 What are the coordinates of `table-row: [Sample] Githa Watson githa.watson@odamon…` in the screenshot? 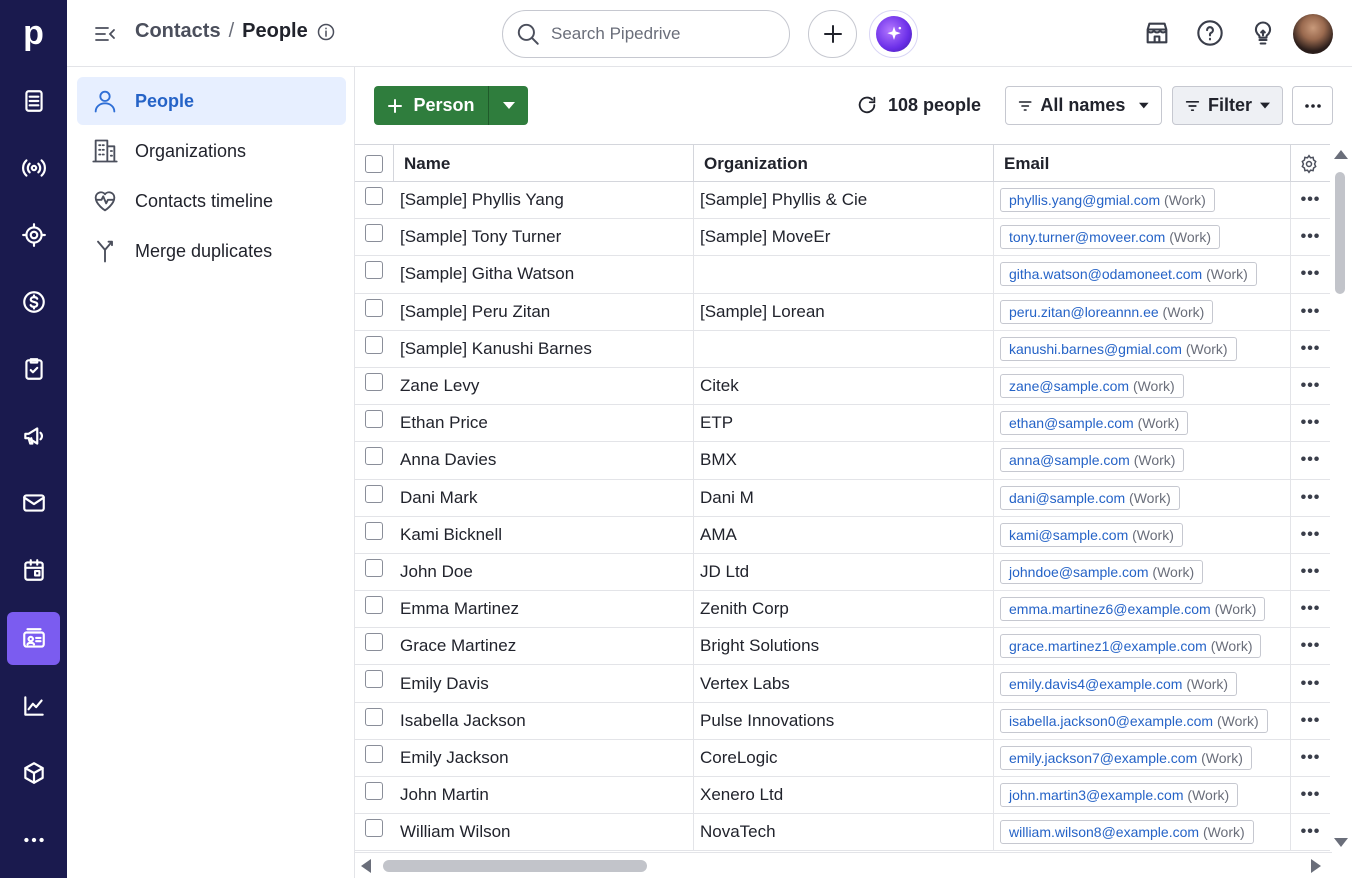 It's located at (842, 275).